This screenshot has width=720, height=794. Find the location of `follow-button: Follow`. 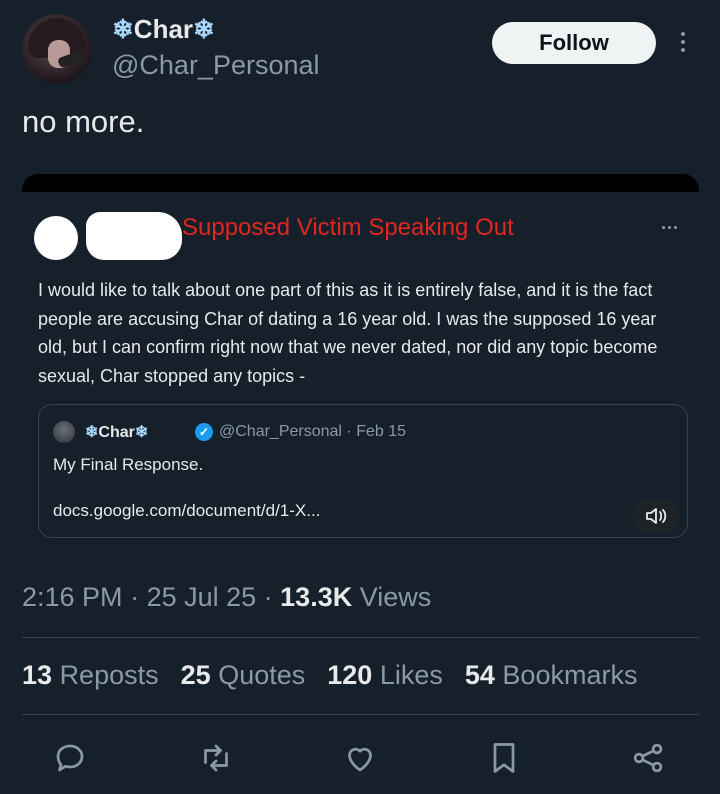

follow-button: Follow is located at coordinates (574, 43).